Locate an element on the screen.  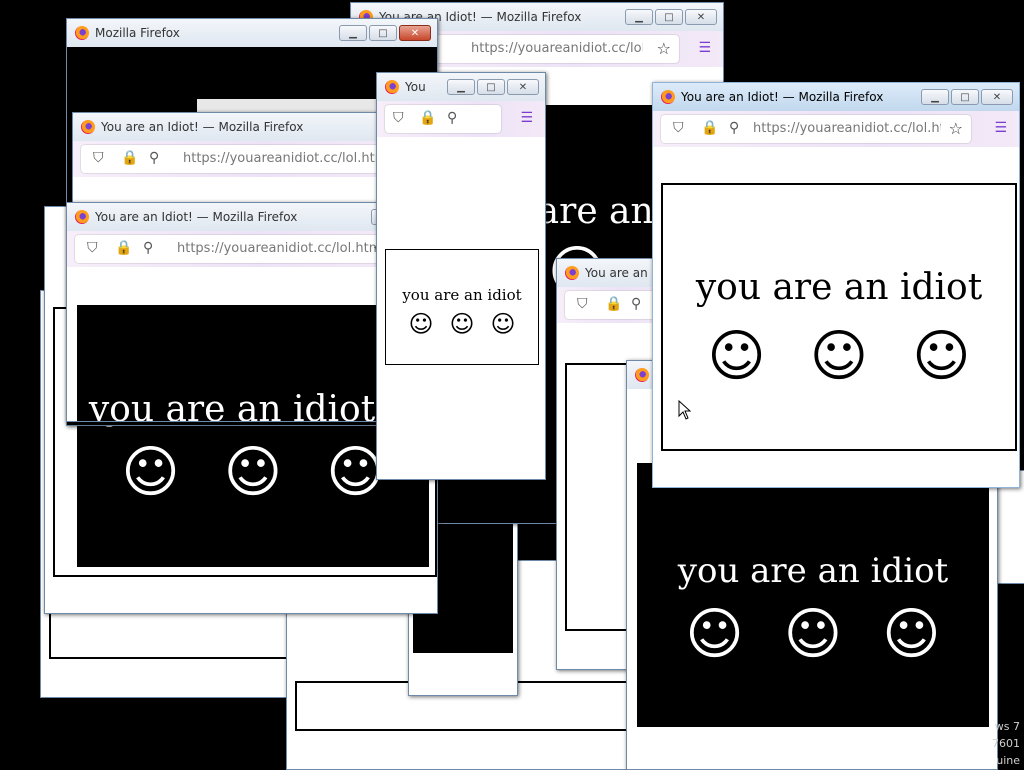
windows-watermark: ws 7 7601 uine is located at coordinates (1006, 743).